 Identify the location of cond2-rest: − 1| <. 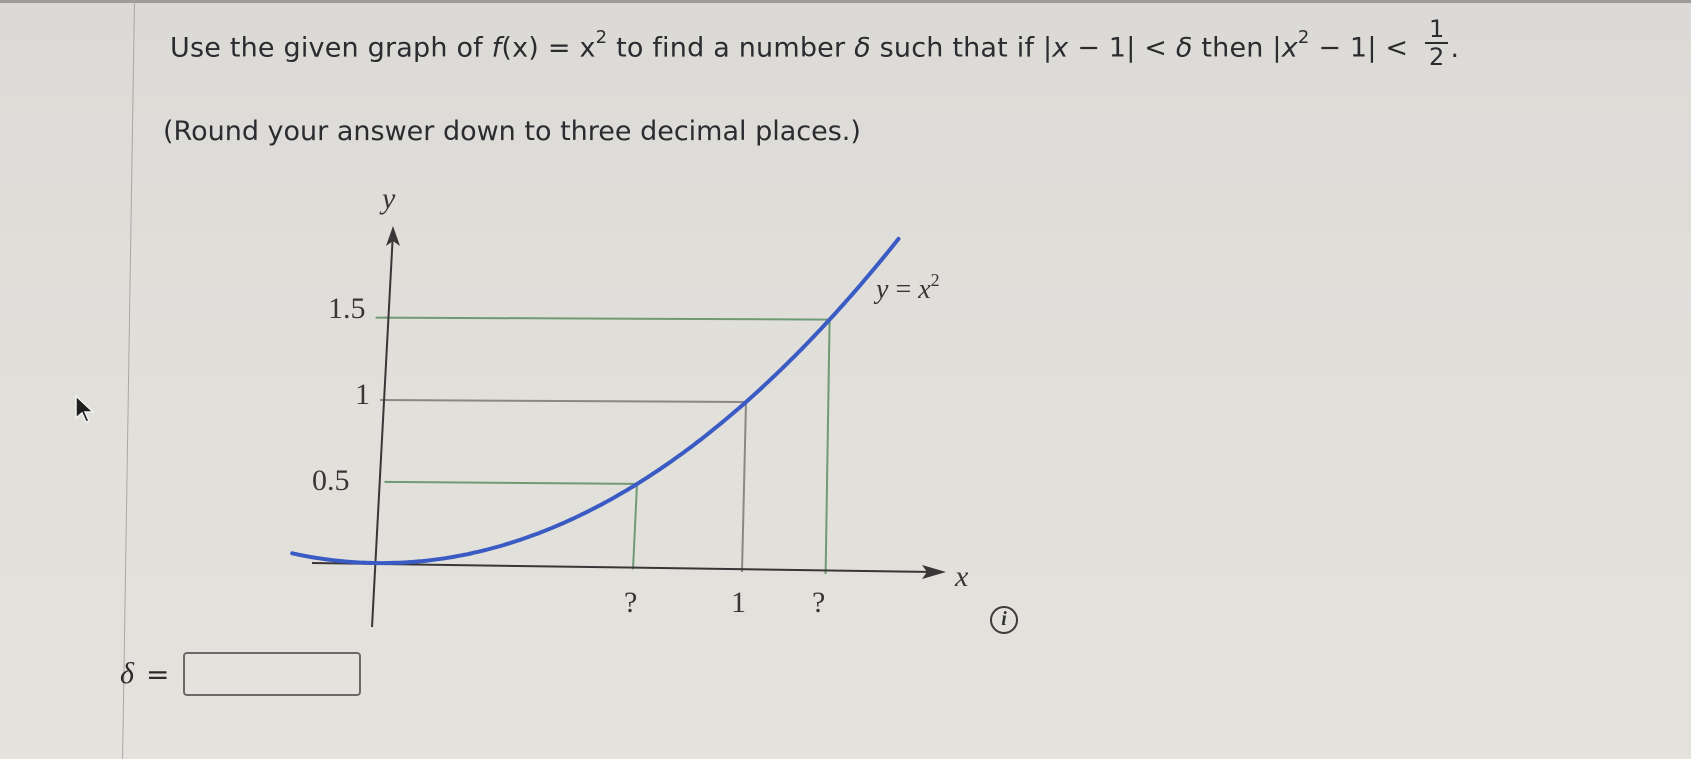
(1363, 48).